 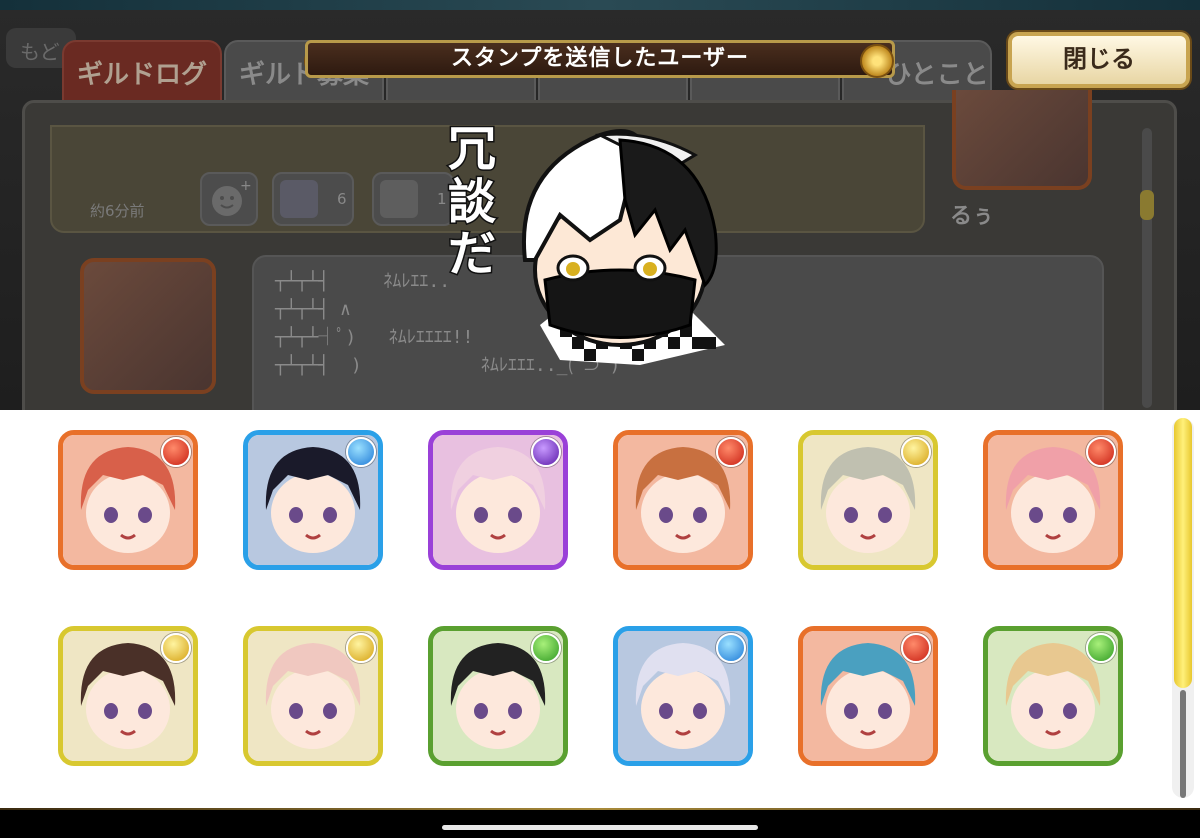 What do you see at coordinates (117, 211) in the screenshot?
I see `message-time: 約6分前` at bounding box center [117, 211].